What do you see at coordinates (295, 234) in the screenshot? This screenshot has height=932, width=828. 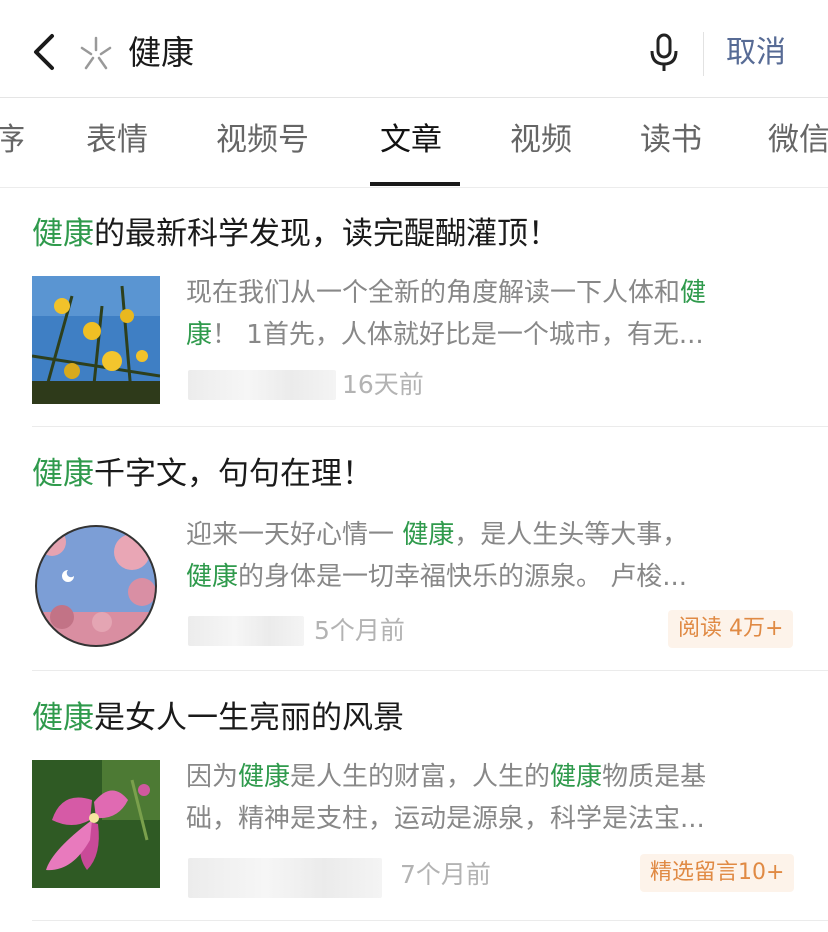 I see `article-title: 健康的最新科学发现，读完醍醐灌顶！` at bounding box center [295, 234].